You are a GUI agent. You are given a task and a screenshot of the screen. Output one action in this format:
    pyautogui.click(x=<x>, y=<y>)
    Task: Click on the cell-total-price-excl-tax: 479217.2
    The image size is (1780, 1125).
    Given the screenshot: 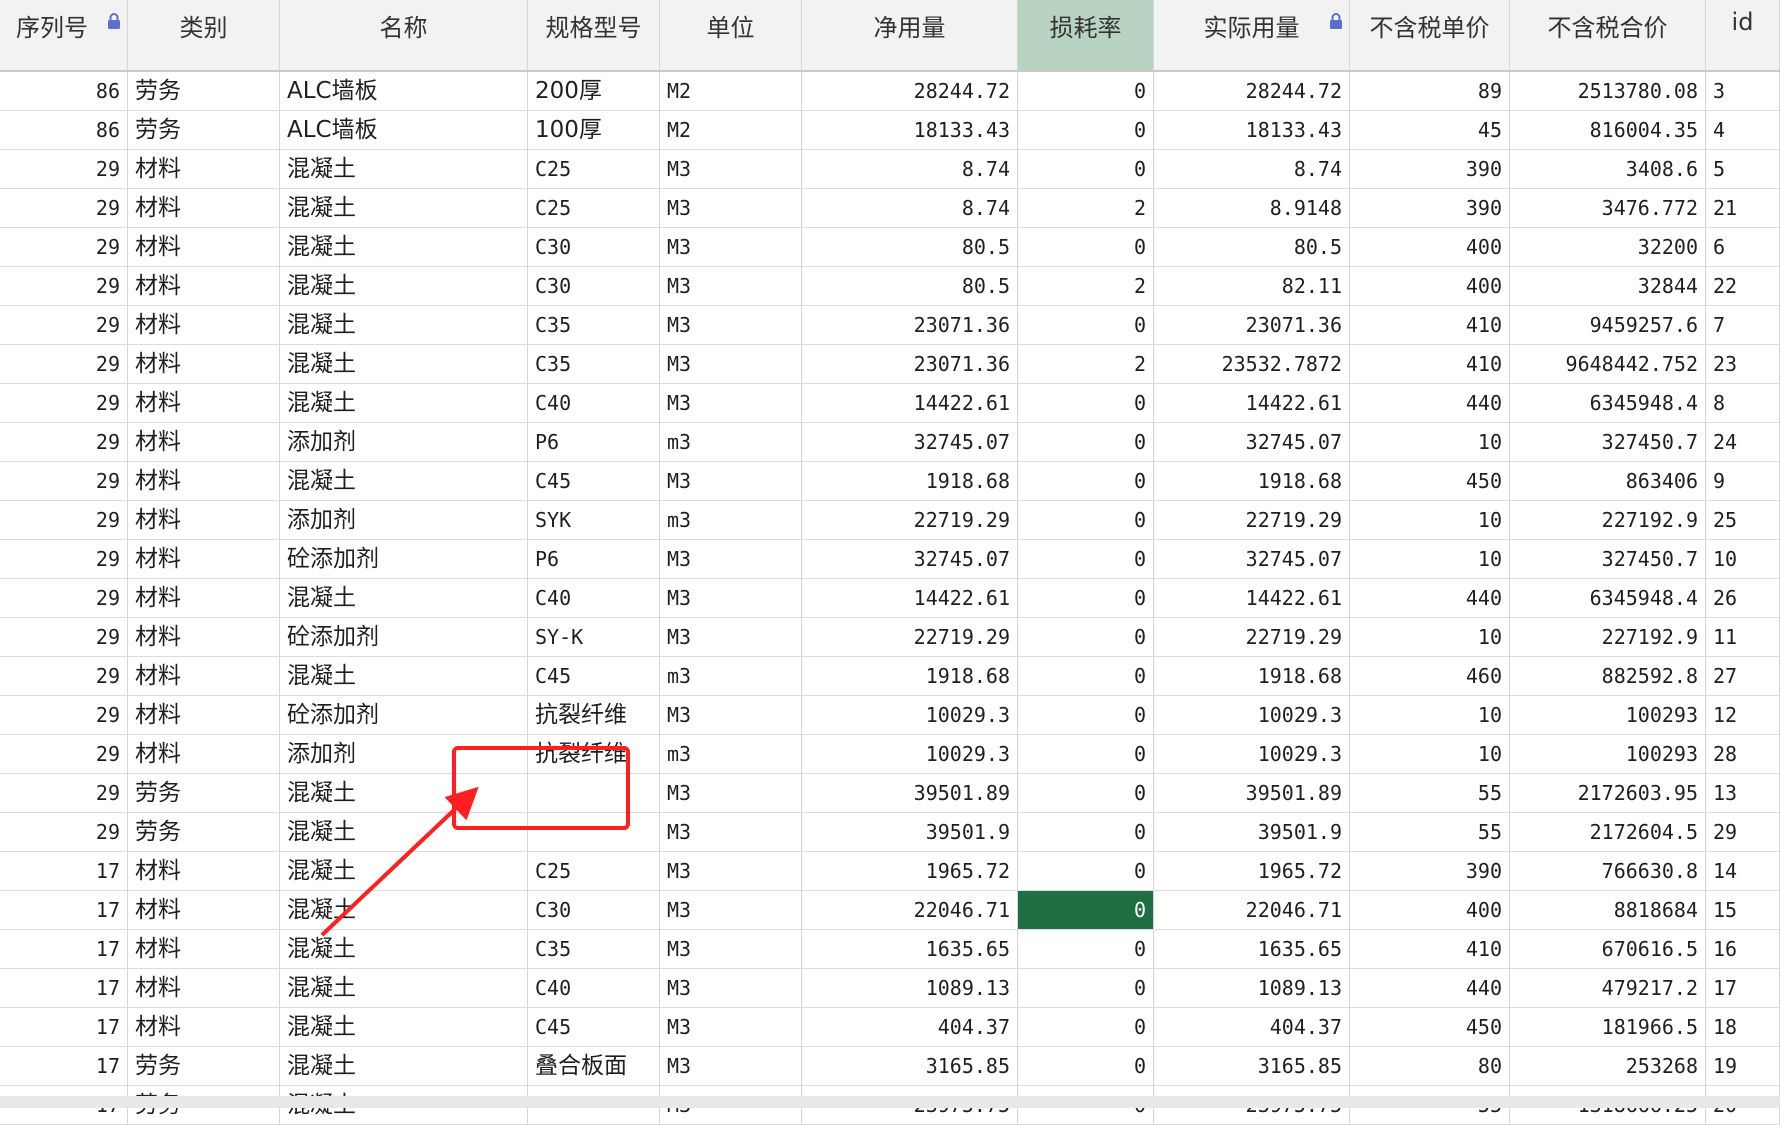 What is the action you would take?
    pyautogui.click(x=1608, y=988)
    